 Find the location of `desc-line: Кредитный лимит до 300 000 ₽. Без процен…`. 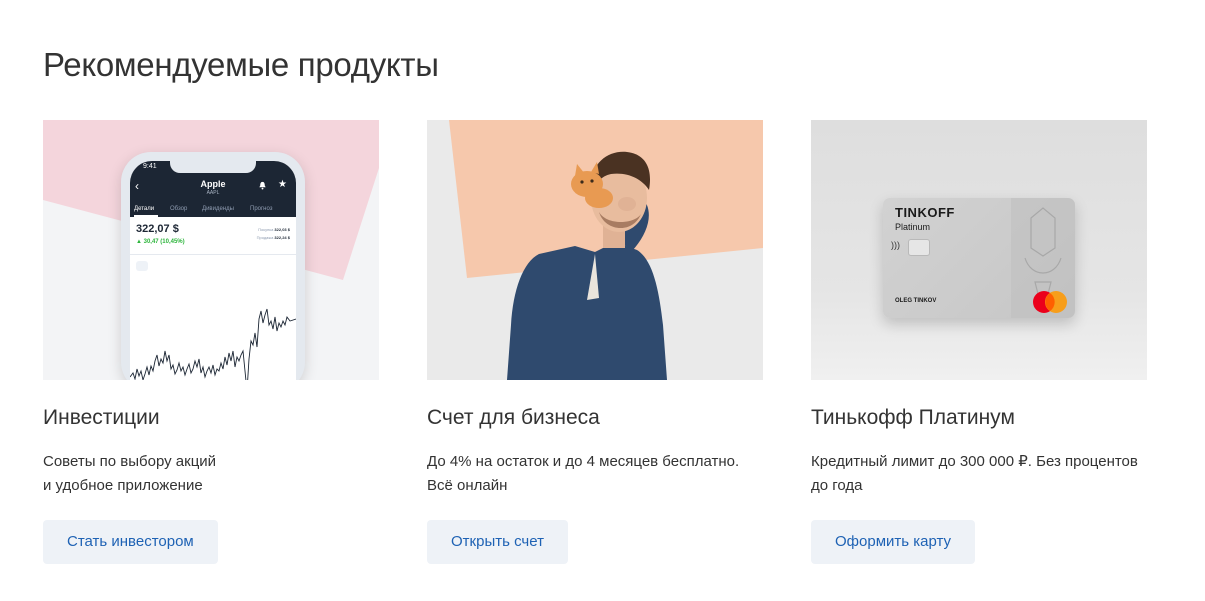

desc-line: Кредитный лимит до 300 000 ₽. Без процен… is located at coordinates (974, 461).